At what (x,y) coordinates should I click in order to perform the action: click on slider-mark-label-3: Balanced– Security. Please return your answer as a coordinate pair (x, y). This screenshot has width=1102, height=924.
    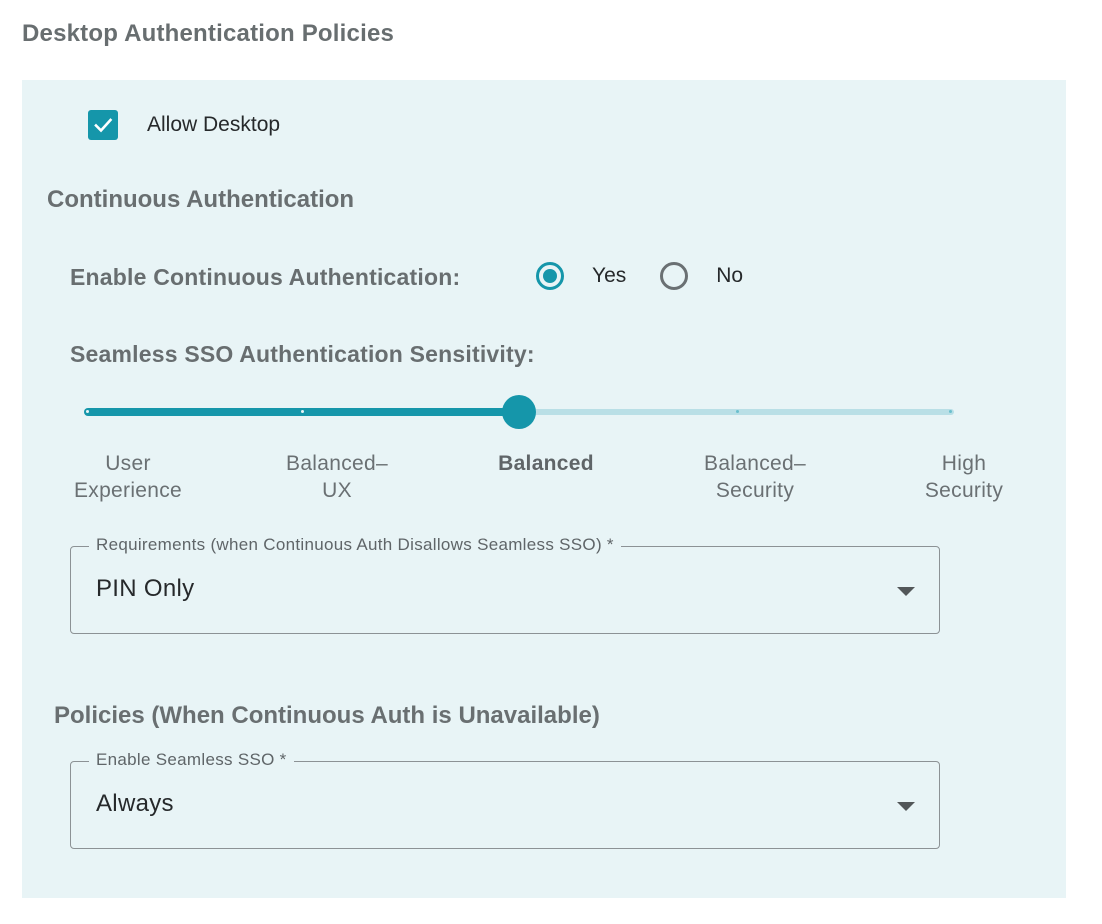
    Looking at the image, I should click on (755, 477).